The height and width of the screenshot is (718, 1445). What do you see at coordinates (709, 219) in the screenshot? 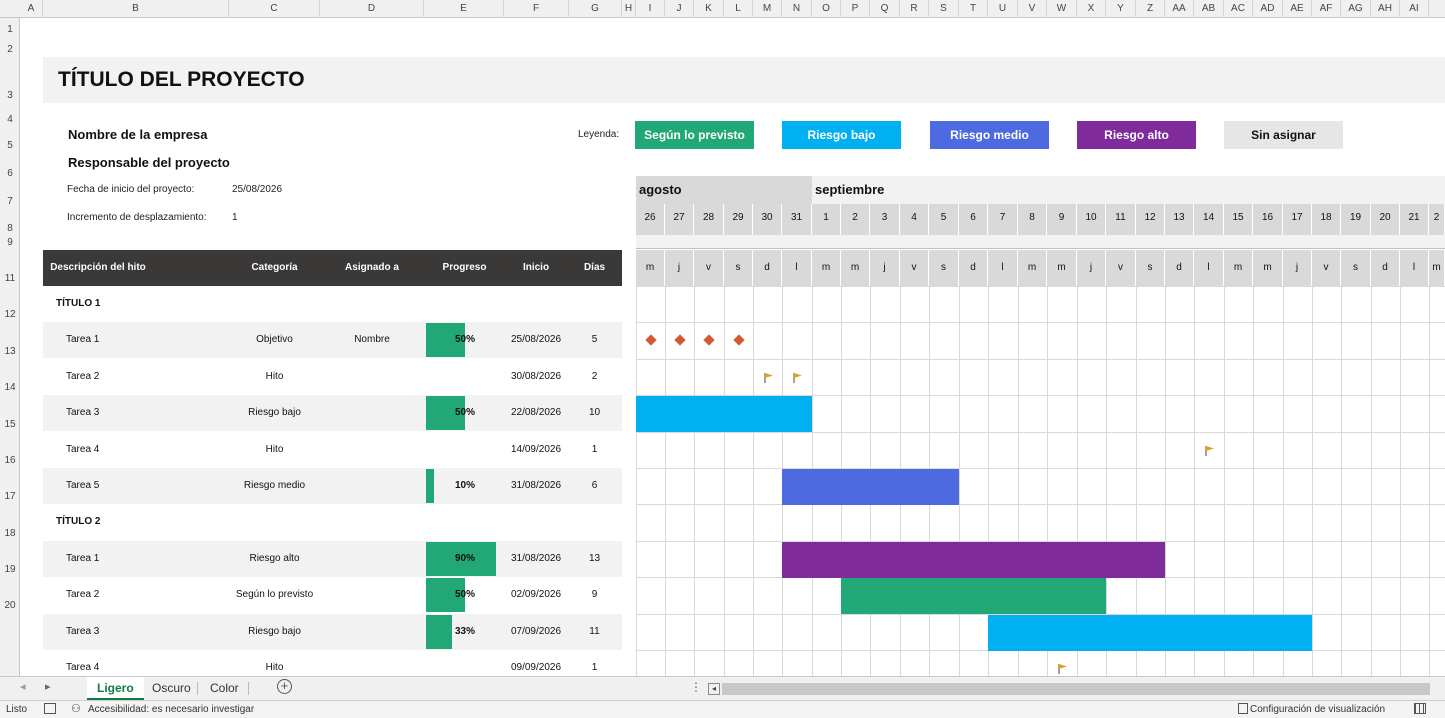
I see `day-number: 28` at bounding box center [709, 219].